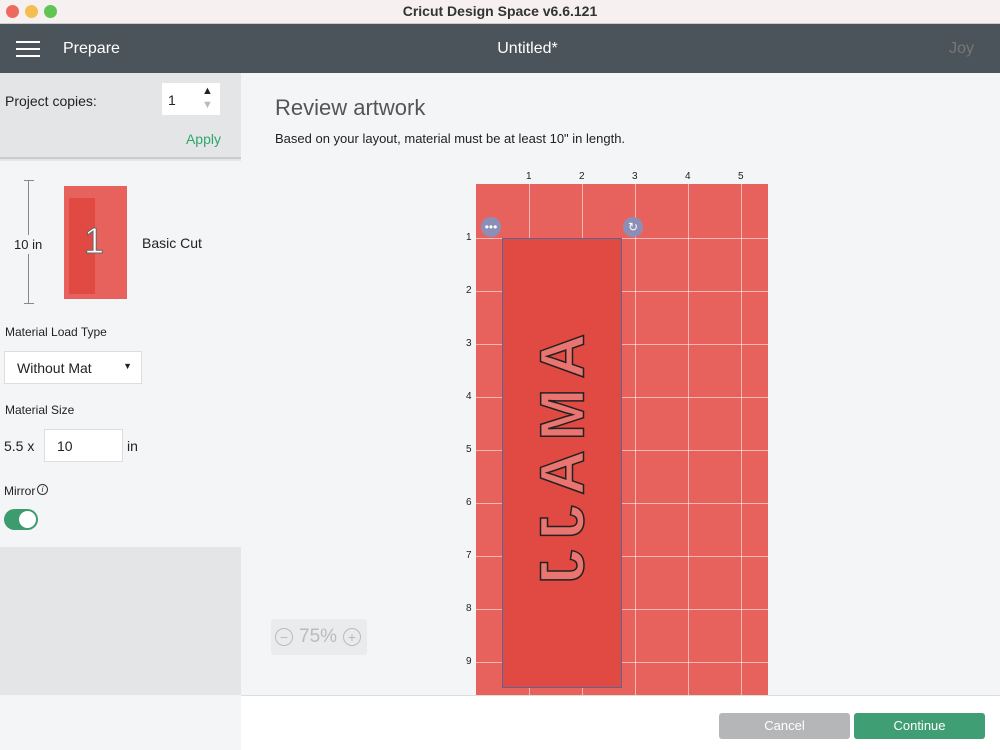 The width and height of the screenshot is (1000, 750). What do you see at coordinates (469, 396) in the screenshot?
I see `y-tick: 4` at bounding box center [469, 396].